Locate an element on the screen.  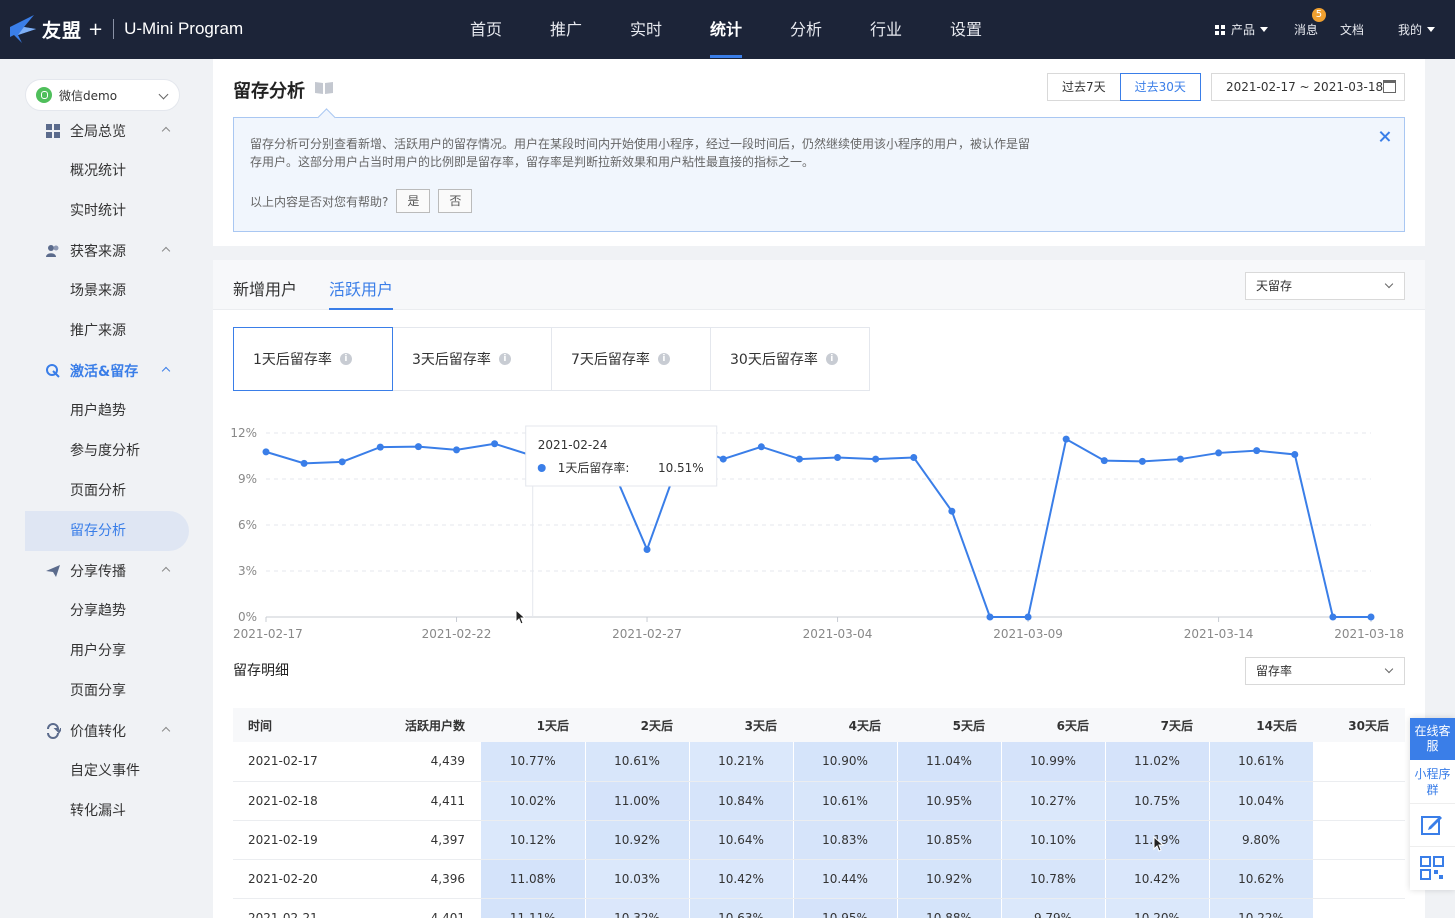
product-menu: 产品 is located at coordinates (1241, 29).